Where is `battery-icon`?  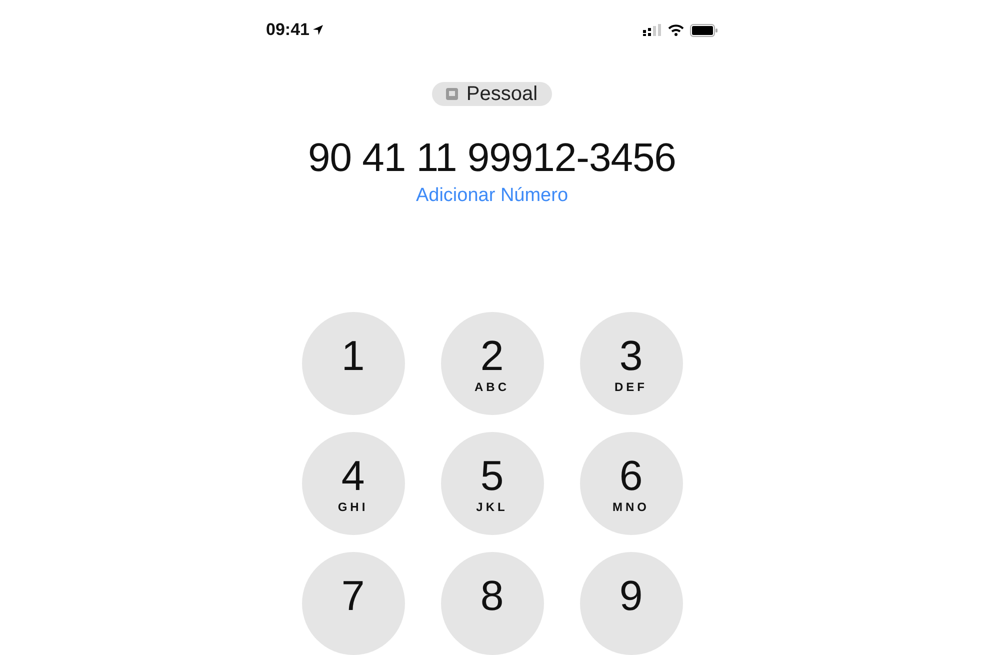 battery-icon is located at coordinates (704, 30).